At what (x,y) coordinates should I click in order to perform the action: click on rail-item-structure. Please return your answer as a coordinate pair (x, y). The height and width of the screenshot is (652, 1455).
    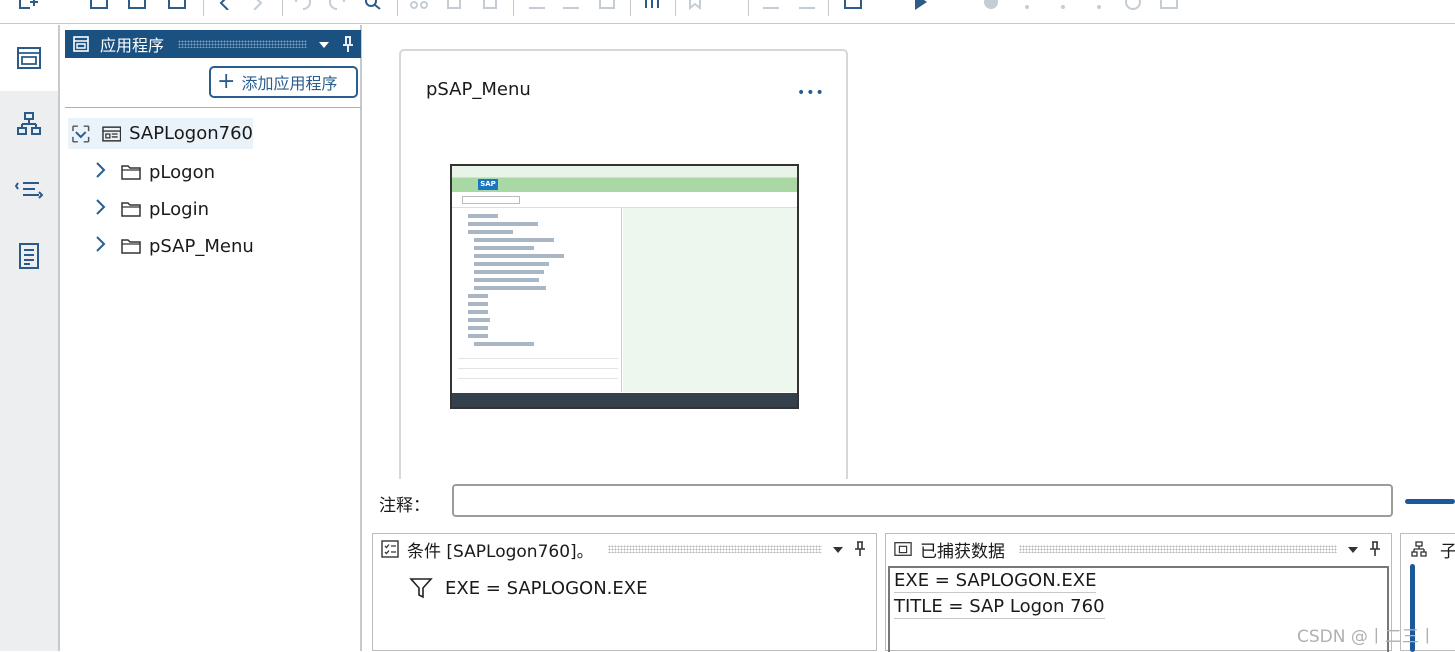
    Looking at the image, I should click on (29, 124).